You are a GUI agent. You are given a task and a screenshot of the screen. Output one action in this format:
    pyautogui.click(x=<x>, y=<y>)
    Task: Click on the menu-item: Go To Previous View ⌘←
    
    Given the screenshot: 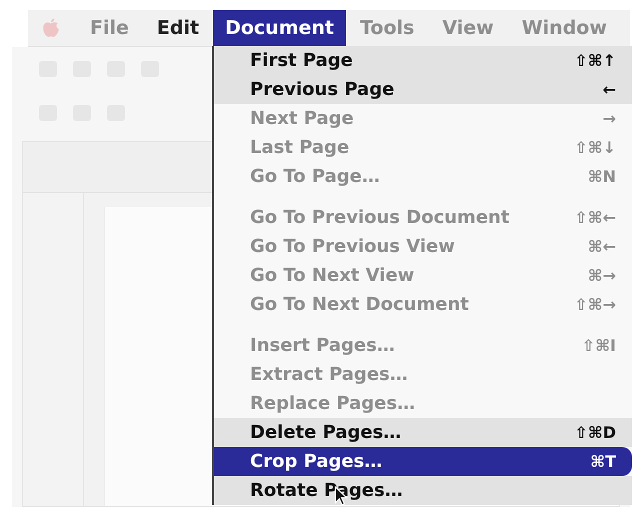 What is the action you would take?
    pyautogui.click(x=423, y=246)
    